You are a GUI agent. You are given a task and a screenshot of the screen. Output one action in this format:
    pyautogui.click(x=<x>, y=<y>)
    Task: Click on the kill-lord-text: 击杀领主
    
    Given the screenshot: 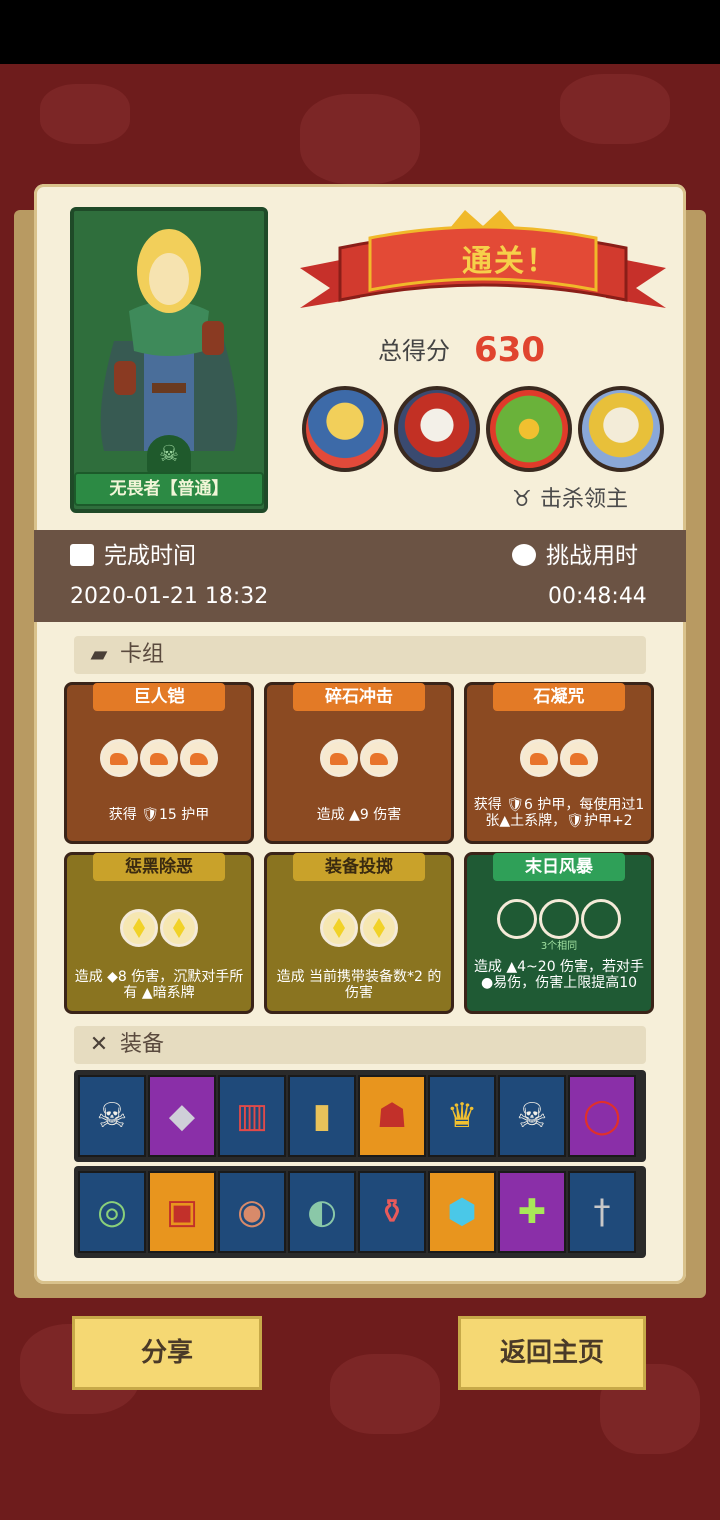 What is the action you would take?
    pyautogui.click(x=584, y=499)
    